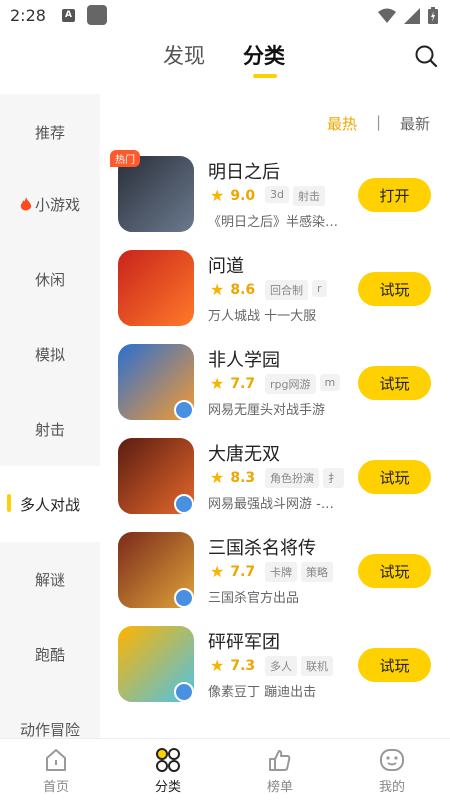 Image resolution: width=450 pixels, height=800 pixels. I want to click on home-icon, so click(56, 760).